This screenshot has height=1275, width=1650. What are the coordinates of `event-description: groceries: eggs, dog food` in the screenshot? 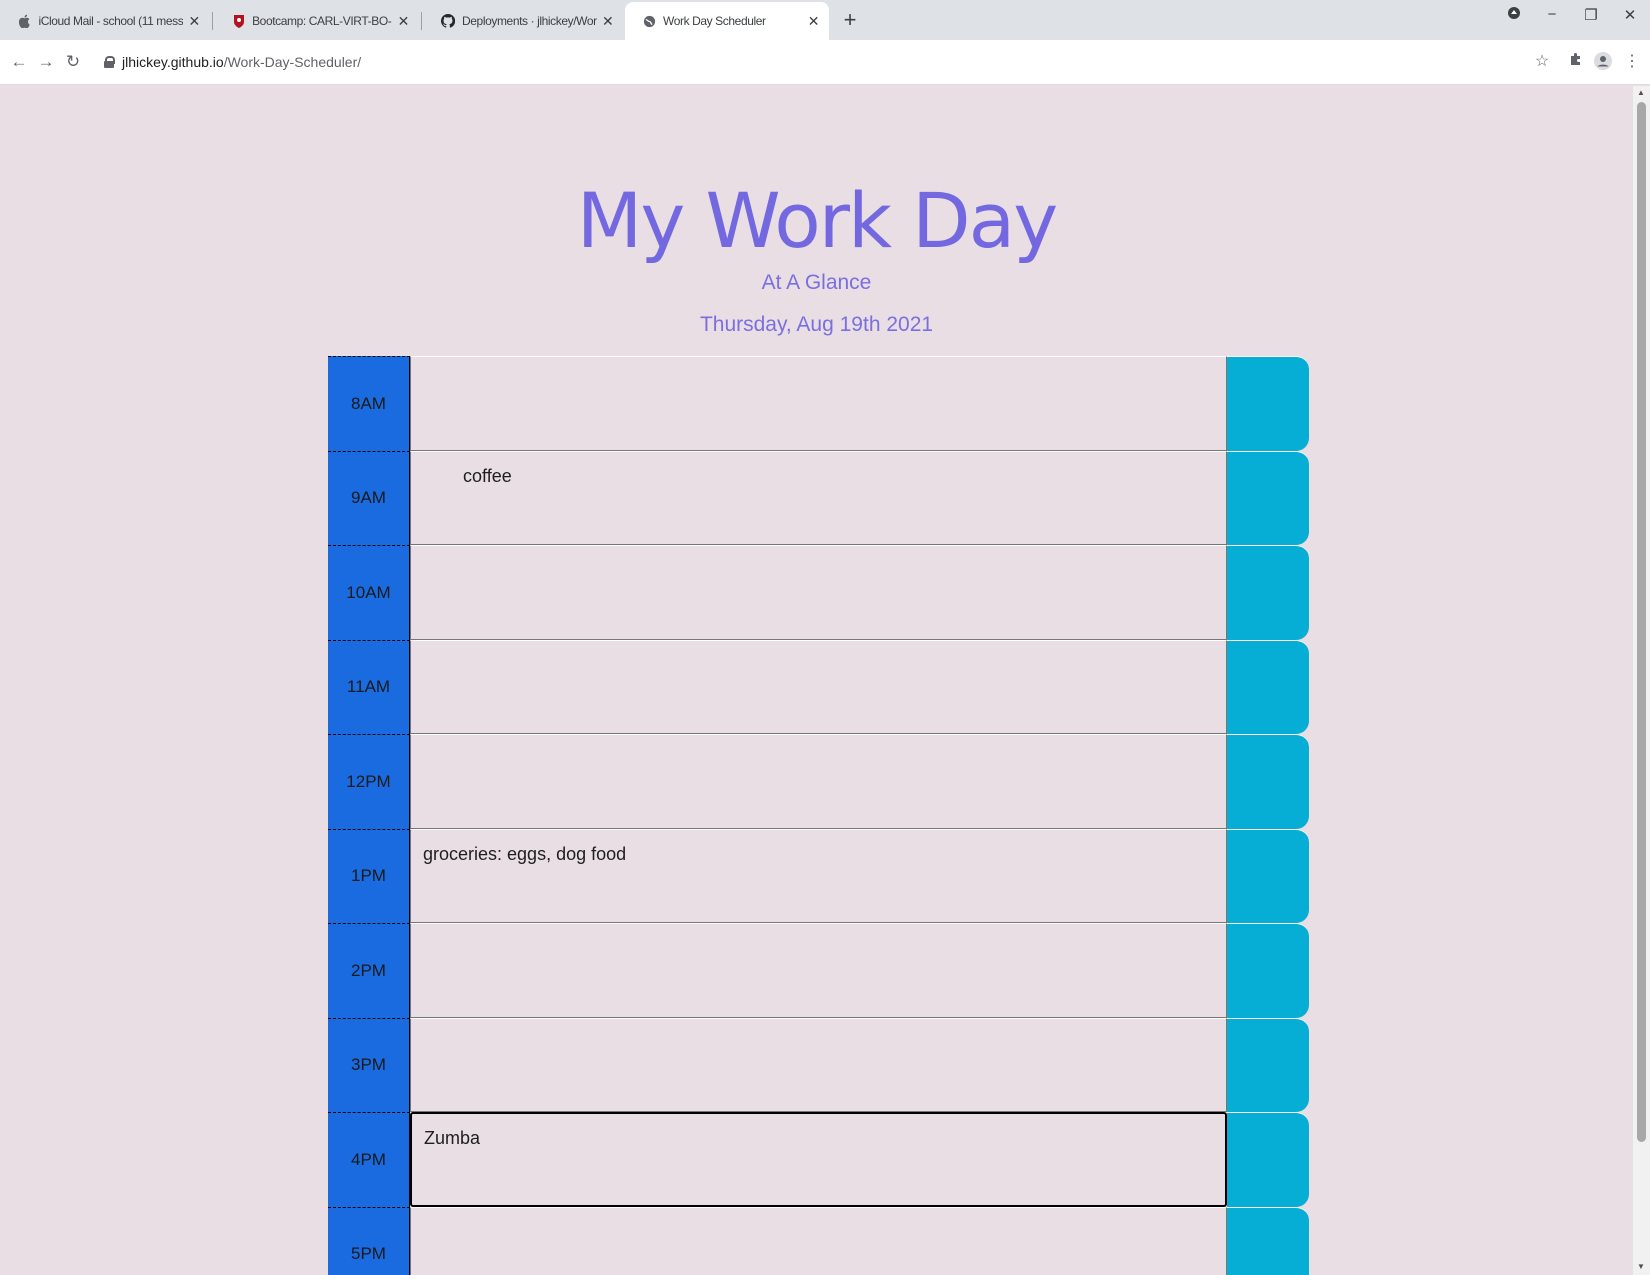 It's located at (818, 875).